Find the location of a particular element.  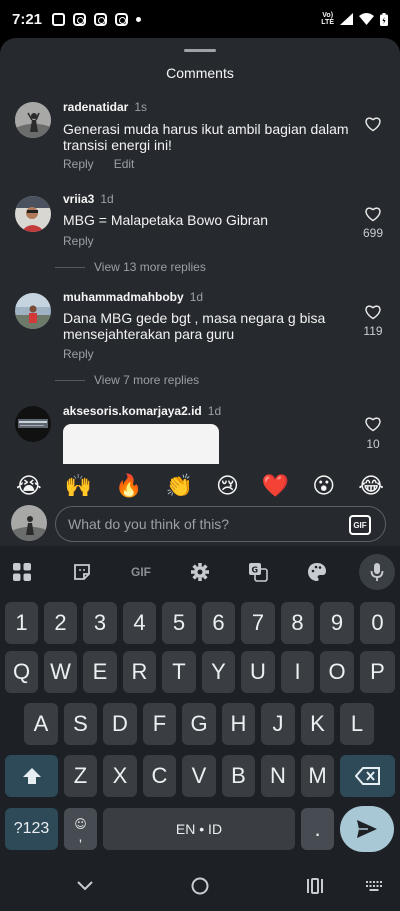

shift-key is located at coordinates (31, 776).